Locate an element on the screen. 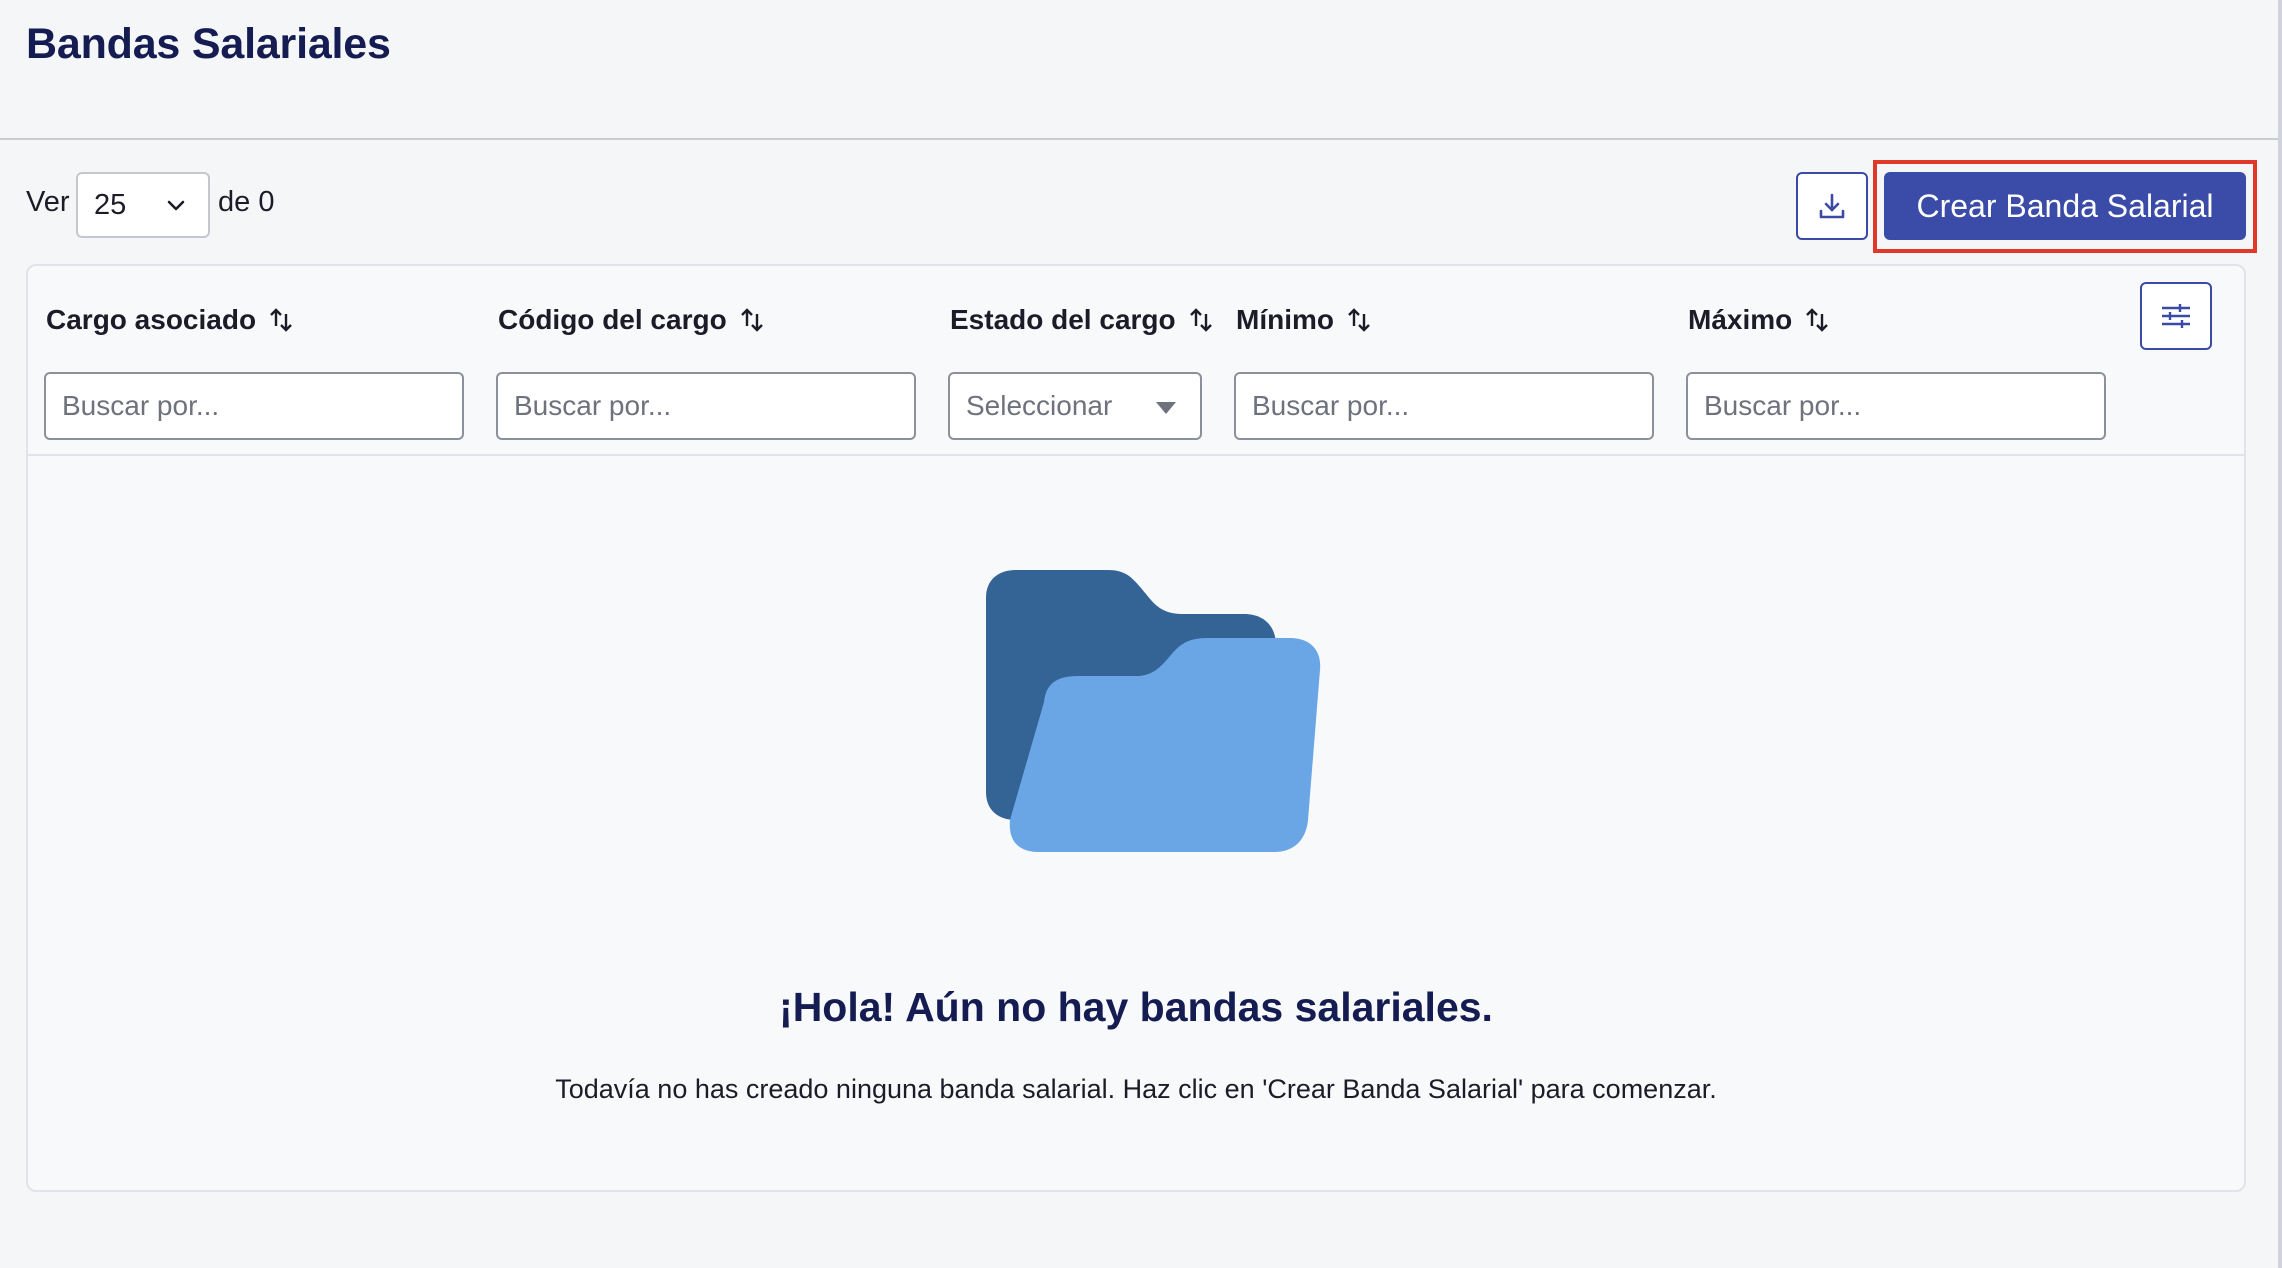 This screenshot has width=2282, height=1268. table-header: Cargo asociado Código del cargo is located at coordinates (1136, 361).